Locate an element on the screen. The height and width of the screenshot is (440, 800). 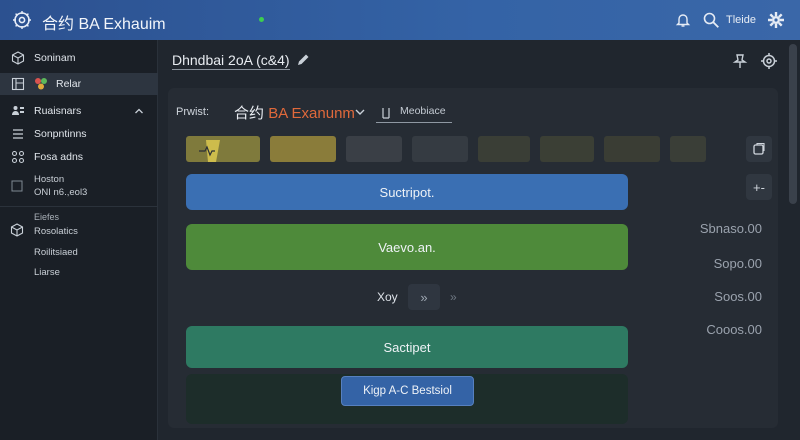
cube-outline-icon is located at coordinates (17, 230).